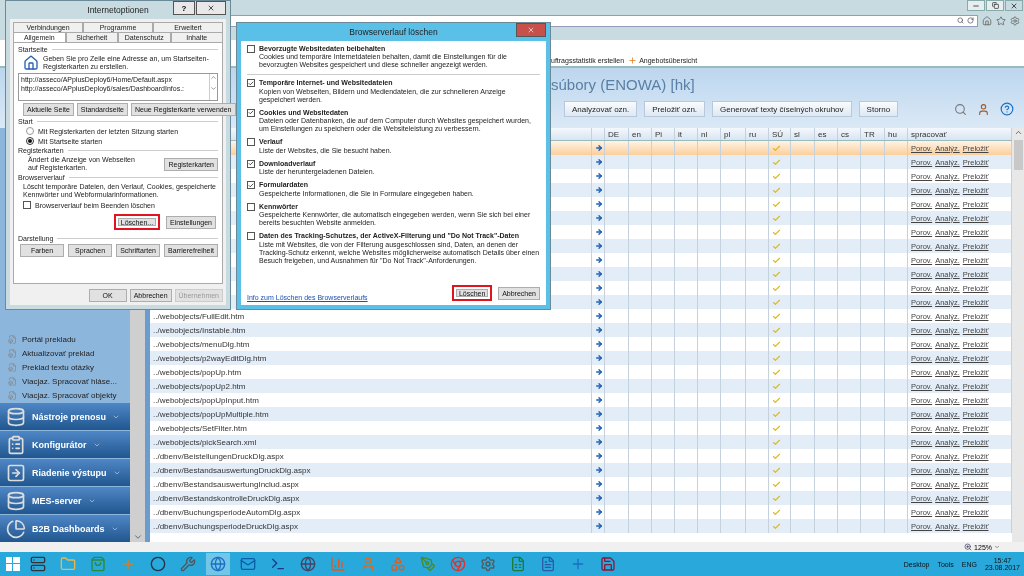 The width and height of the screenshot is (1024, 576). What do you see at coordinates (1018, 155) in the screenshot?
I see `scrollbar-thumb` at bounding box center [1018, 155].